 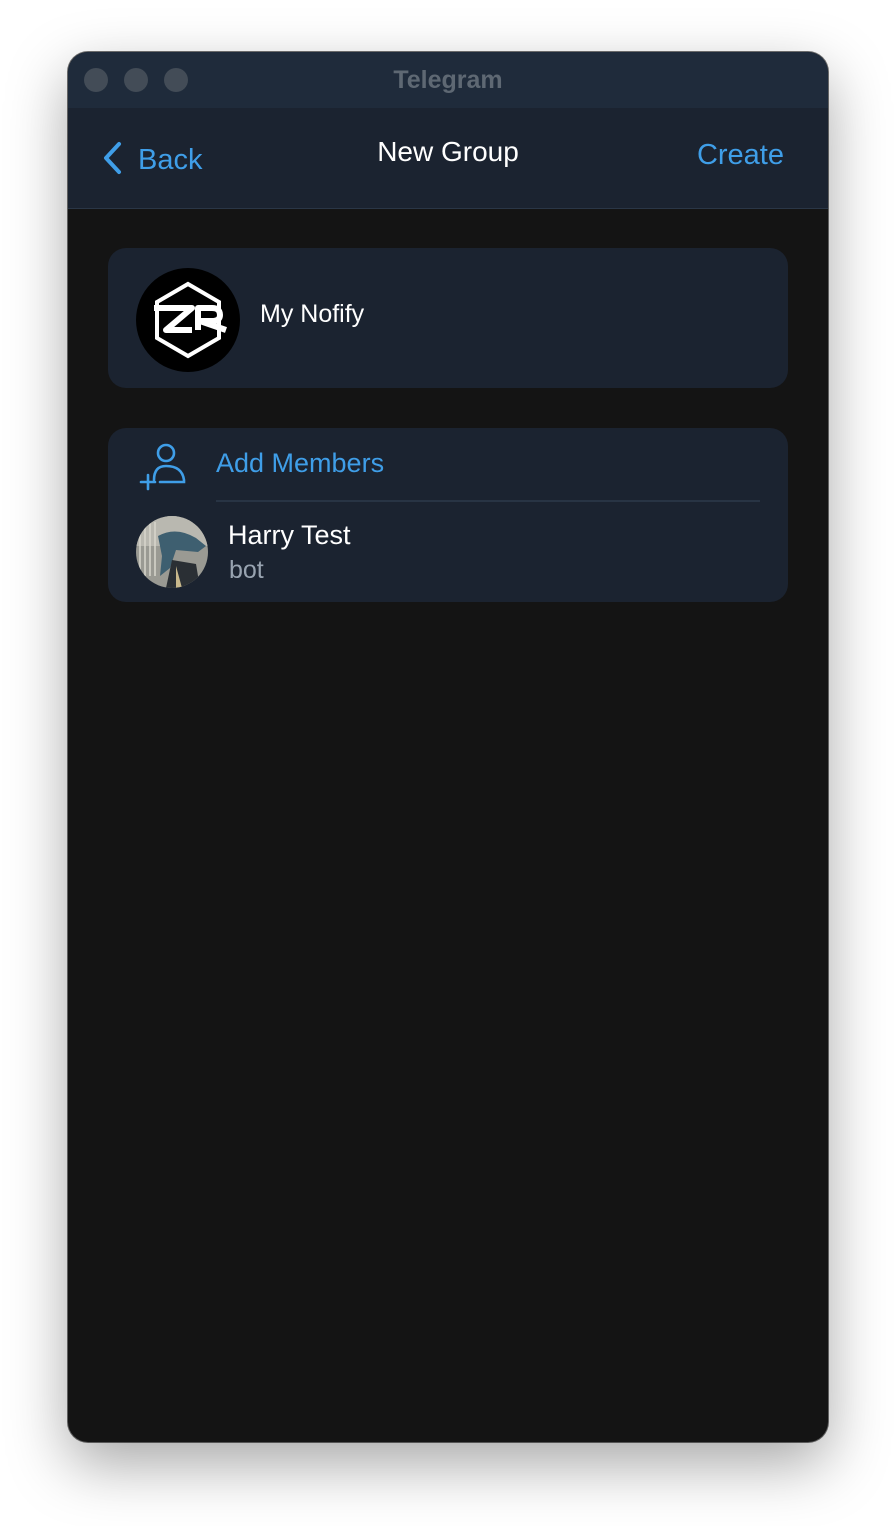 What do you see at coordinates (164, 466) in the screenshot?
I see `add-person-icon` at bounding box center [164, 466].